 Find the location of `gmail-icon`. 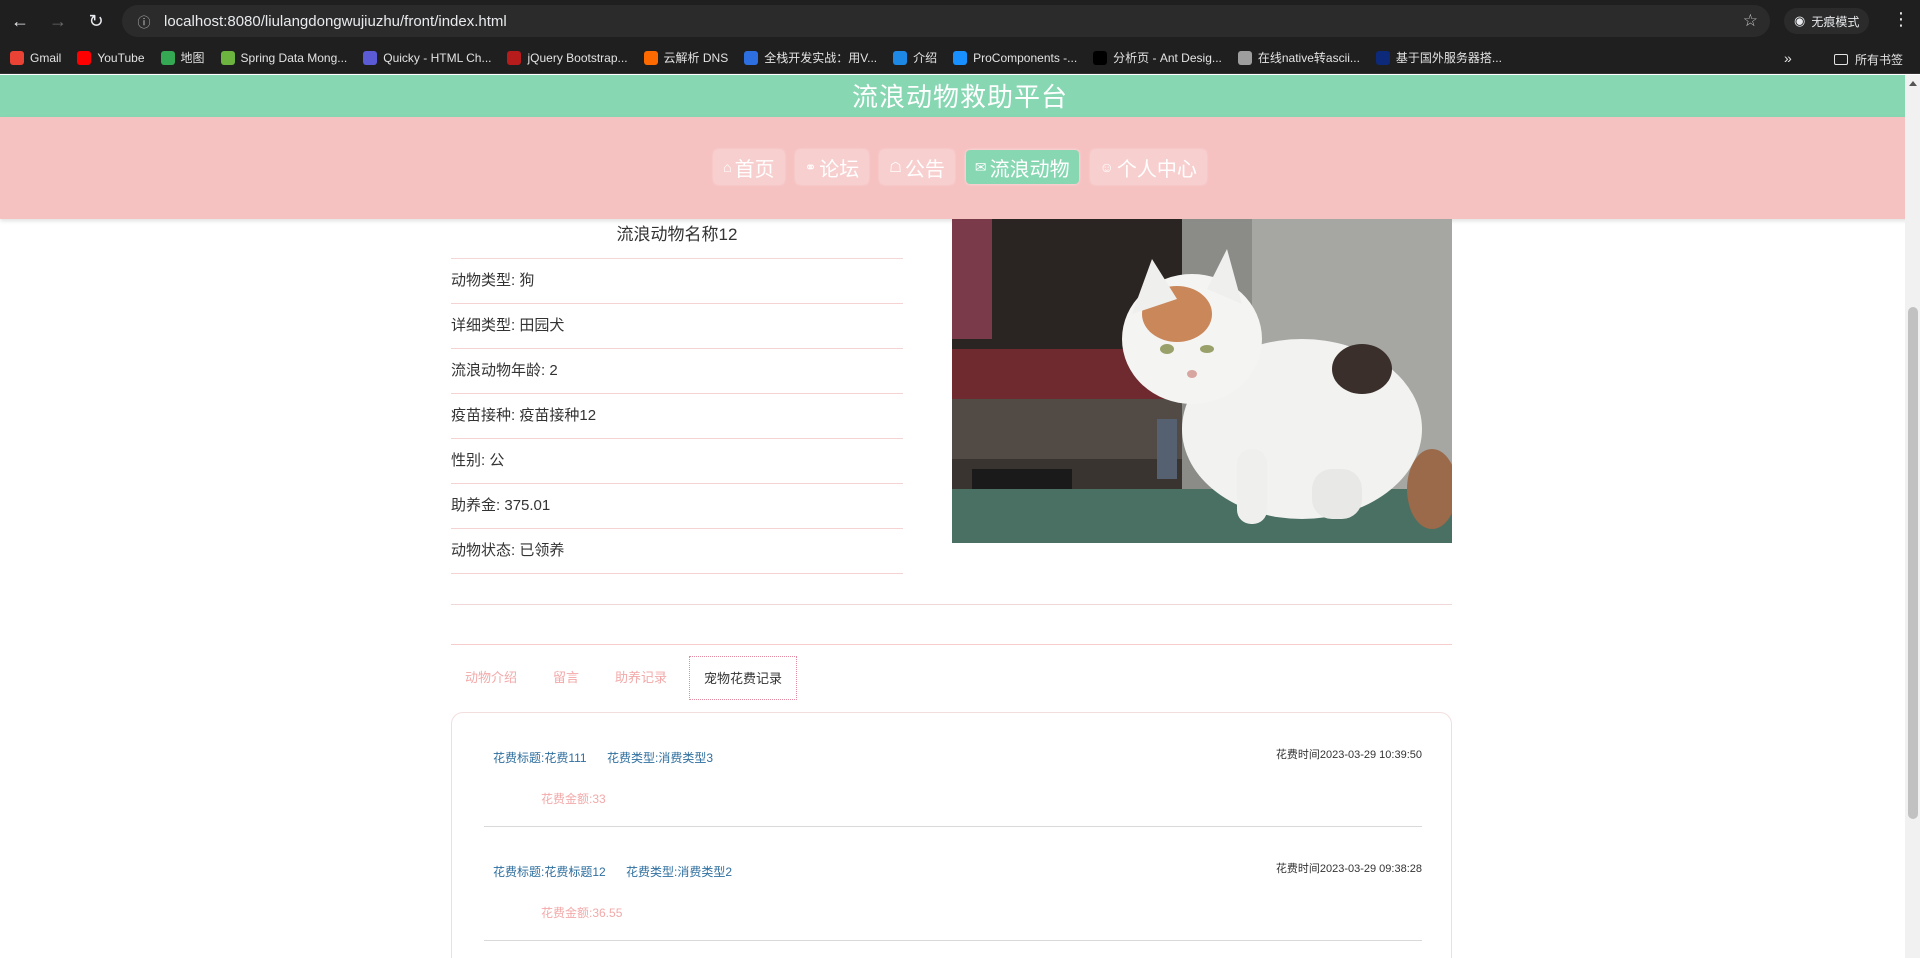

gmail-icon is located at coordinates (17, 57).